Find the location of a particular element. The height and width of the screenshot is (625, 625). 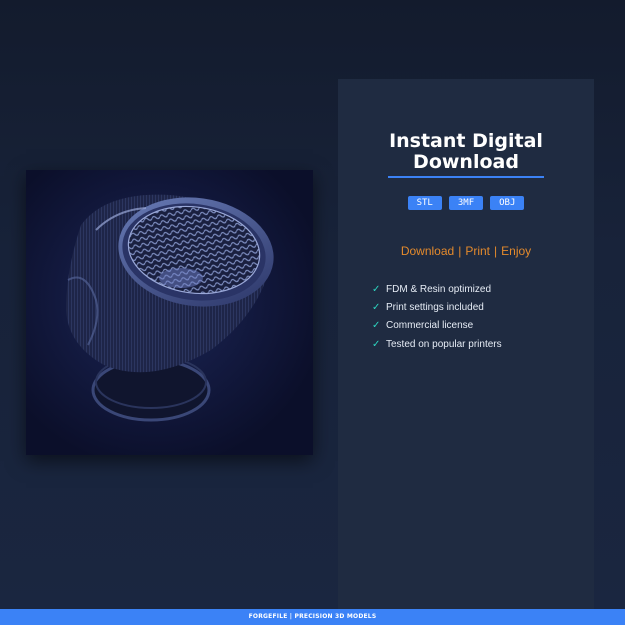

feature-item: ✓ FDM & Resin optimized is located at coordinates (477, 289).